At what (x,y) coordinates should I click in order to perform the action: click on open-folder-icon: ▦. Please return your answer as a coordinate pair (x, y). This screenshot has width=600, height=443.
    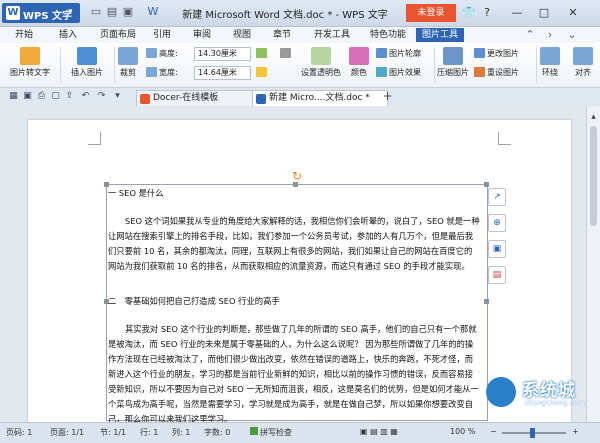
    Looking at the image, I should click on (13, 96).